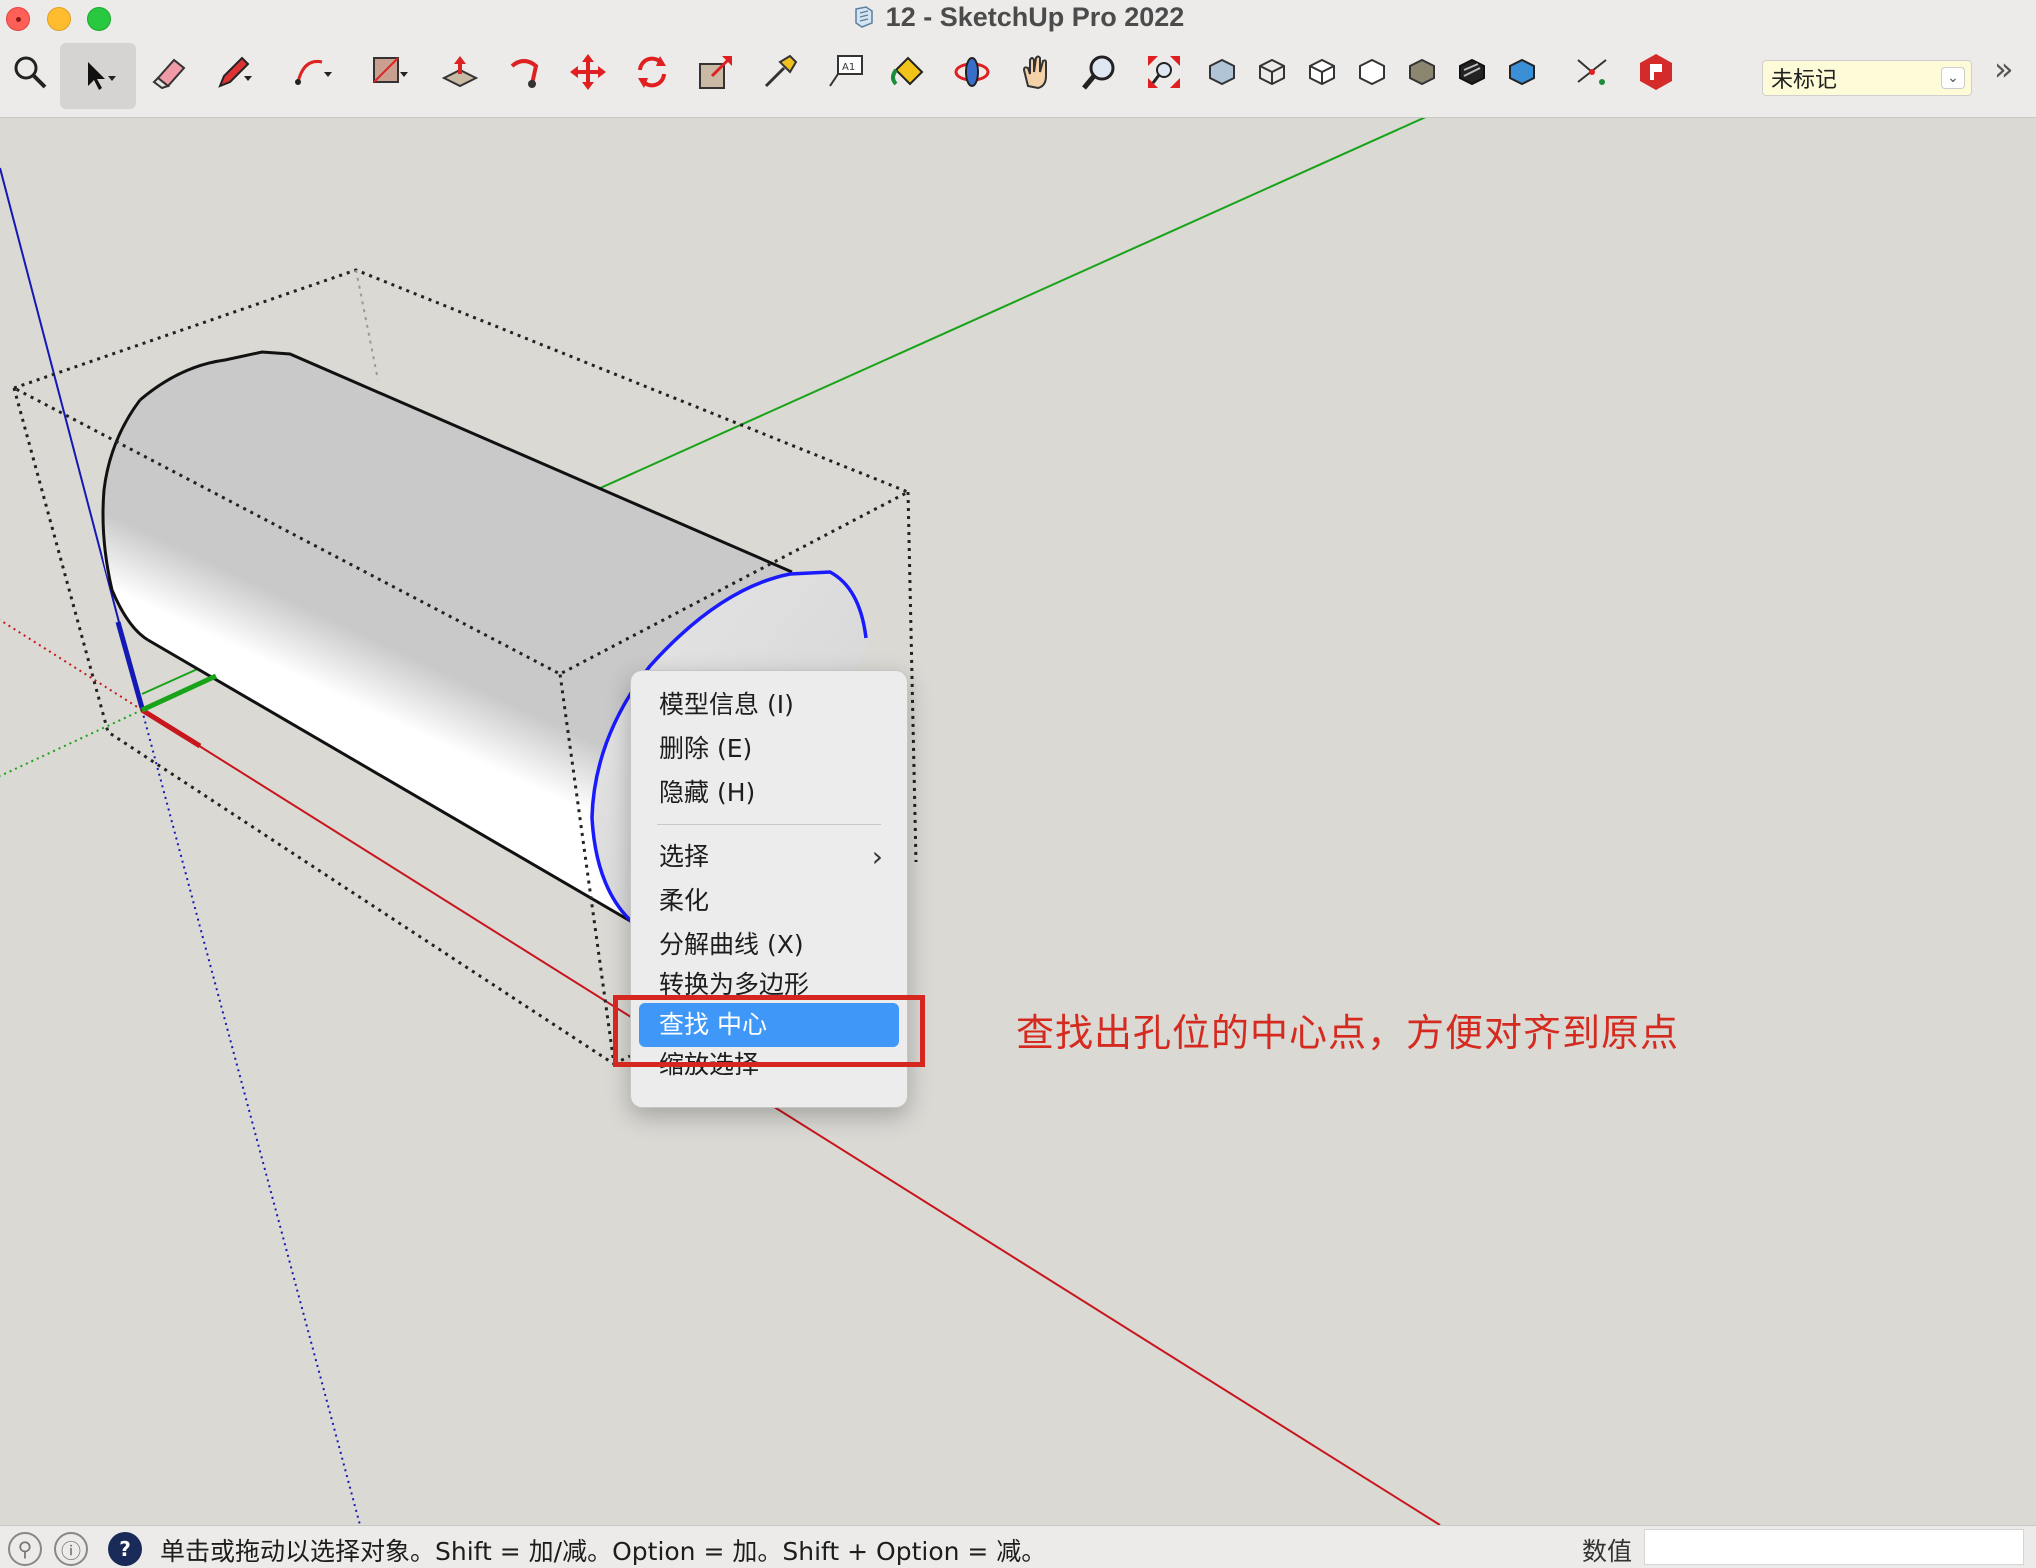 Image resolution: width=2036 pixels, height=1568 pixels. What do you see at coordinates (1522, 72) in the screenshot?
I see `monochrome-icon` at bounding box center [1522, 72].